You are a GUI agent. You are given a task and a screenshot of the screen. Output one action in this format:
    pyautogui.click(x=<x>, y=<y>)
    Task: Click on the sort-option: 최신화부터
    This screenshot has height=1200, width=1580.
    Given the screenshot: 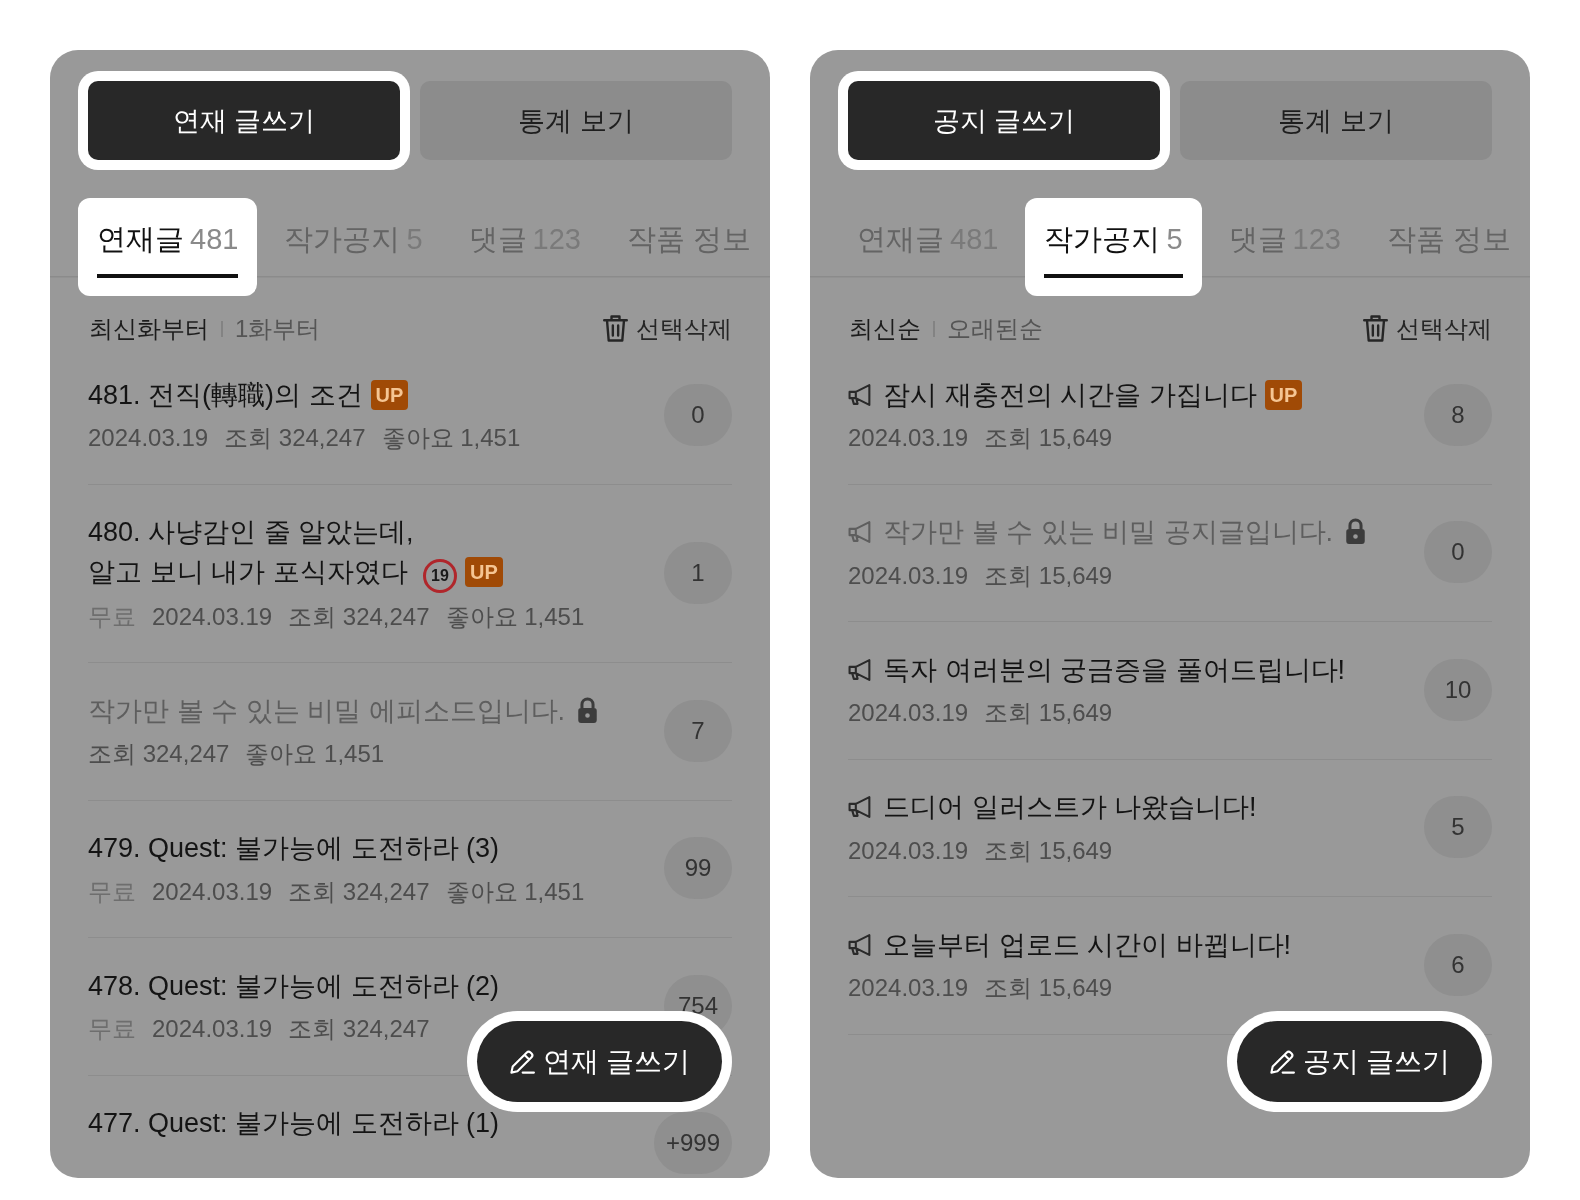 What is the action you would take?
    pyautogui.click(x=149, y=328)
    